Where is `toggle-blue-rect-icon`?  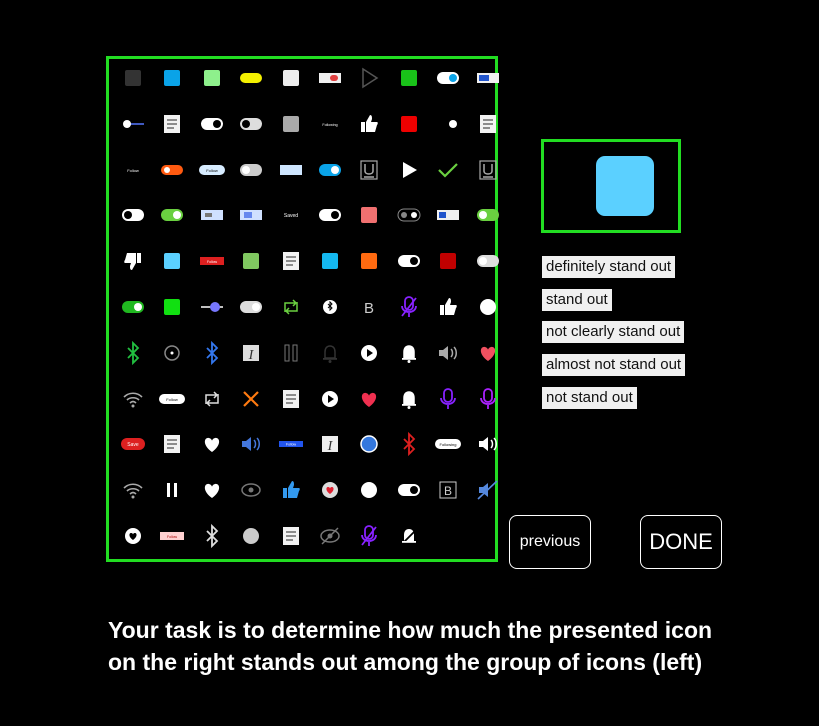
toggle-blue-rect-icon is located at coordinates (488, 78).